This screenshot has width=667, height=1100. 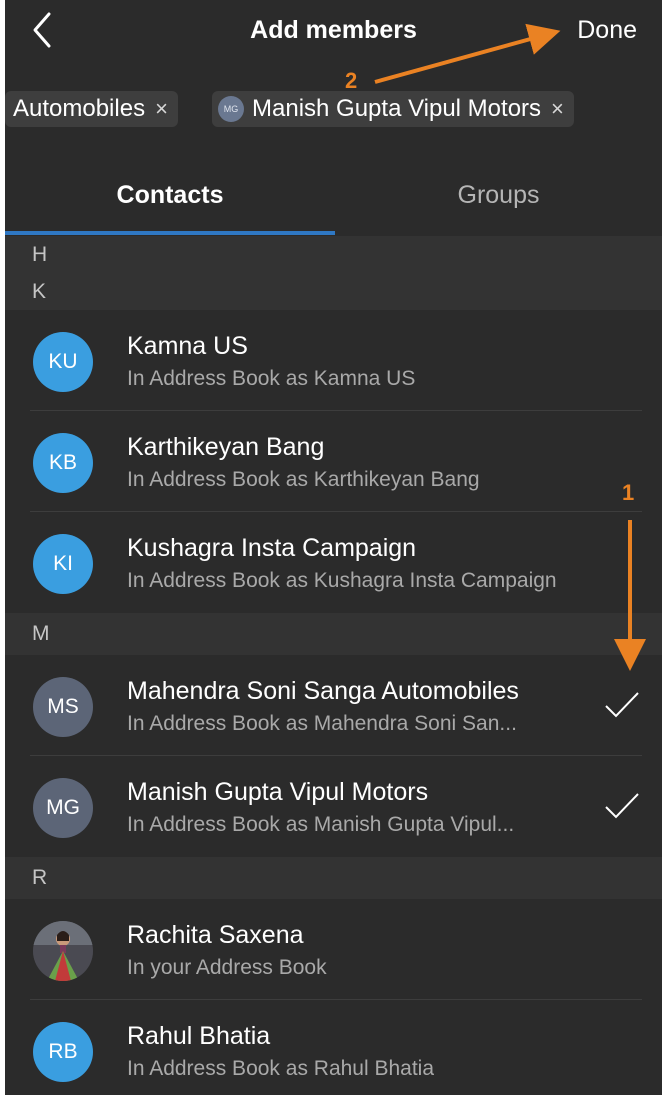 What do you see at coordinates (333, 634) in the screenshot?
I see `section-header-m: M` at bounding box center [333, 634].